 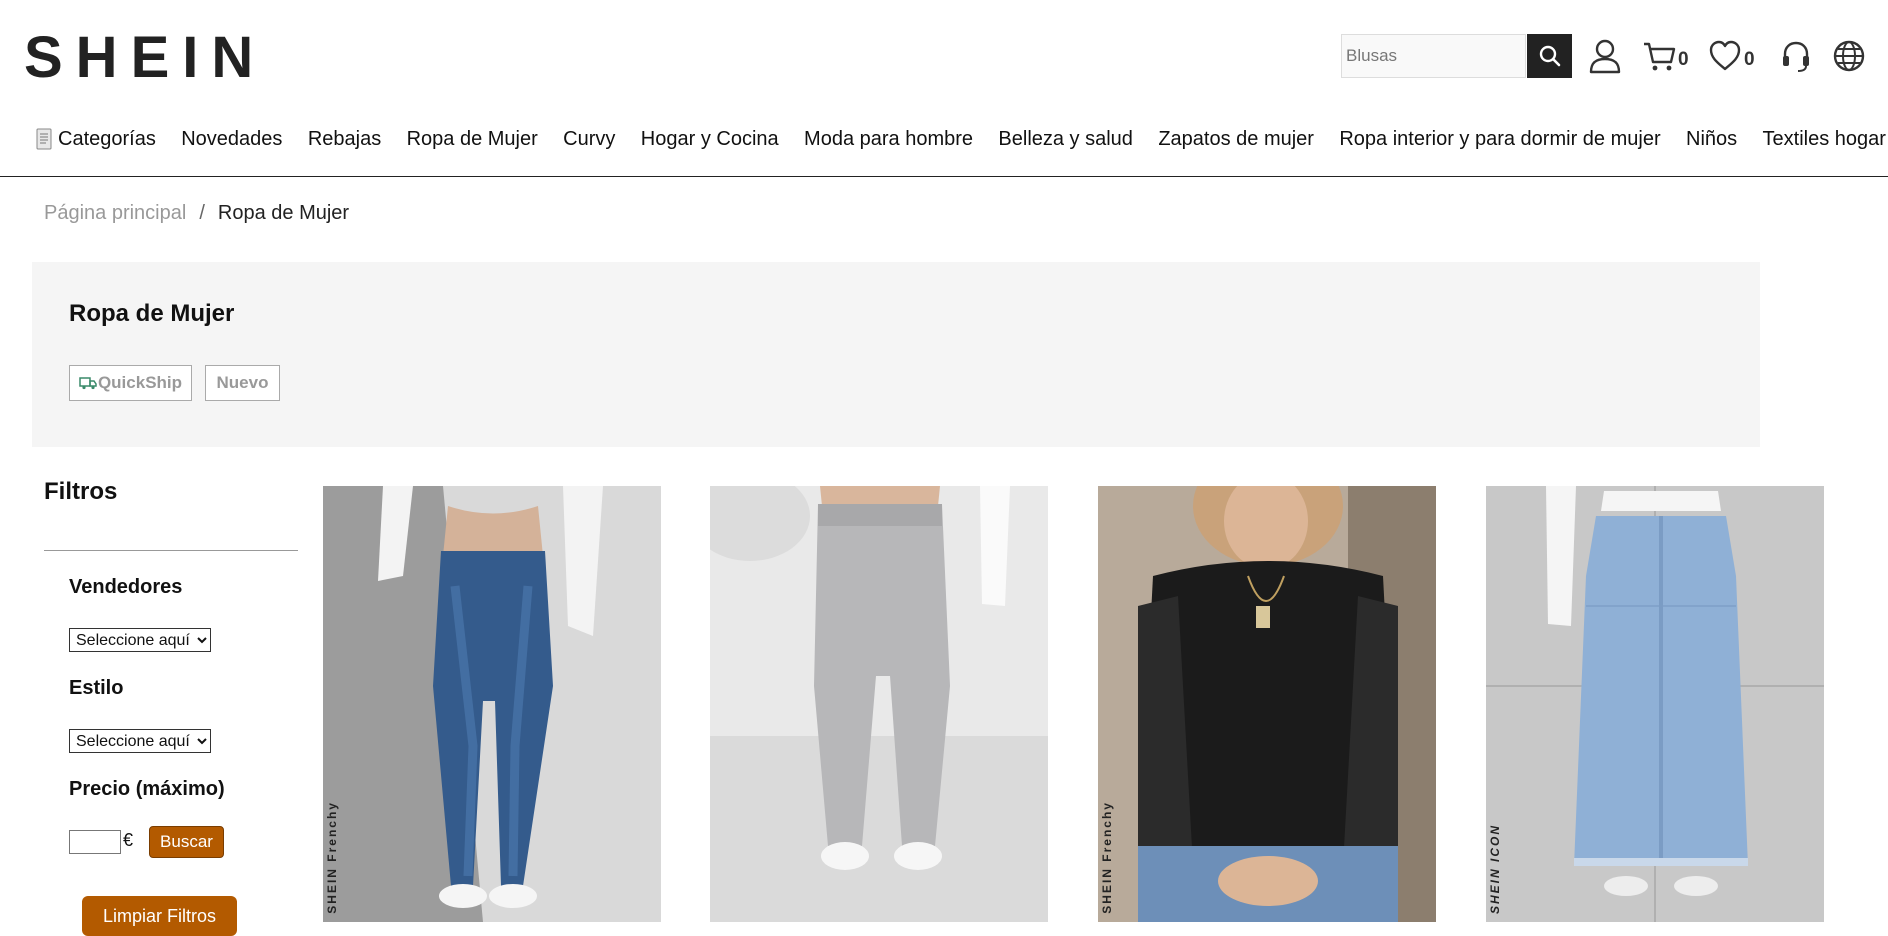 I want to click on breadcrumb: Página principal / Ropa de Mujer, so click(x=196, y=213).